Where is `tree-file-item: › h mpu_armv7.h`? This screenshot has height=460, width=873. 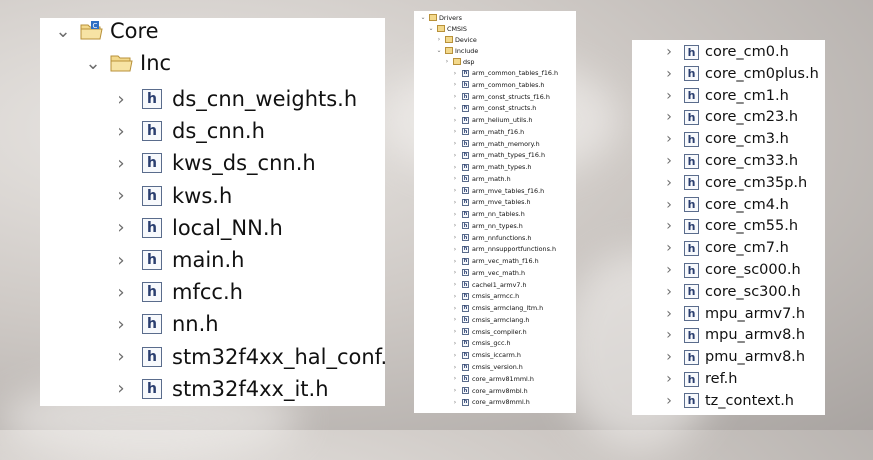 tree-file-item: › h mpu_armv7.h is located at coordinates (733, 314).